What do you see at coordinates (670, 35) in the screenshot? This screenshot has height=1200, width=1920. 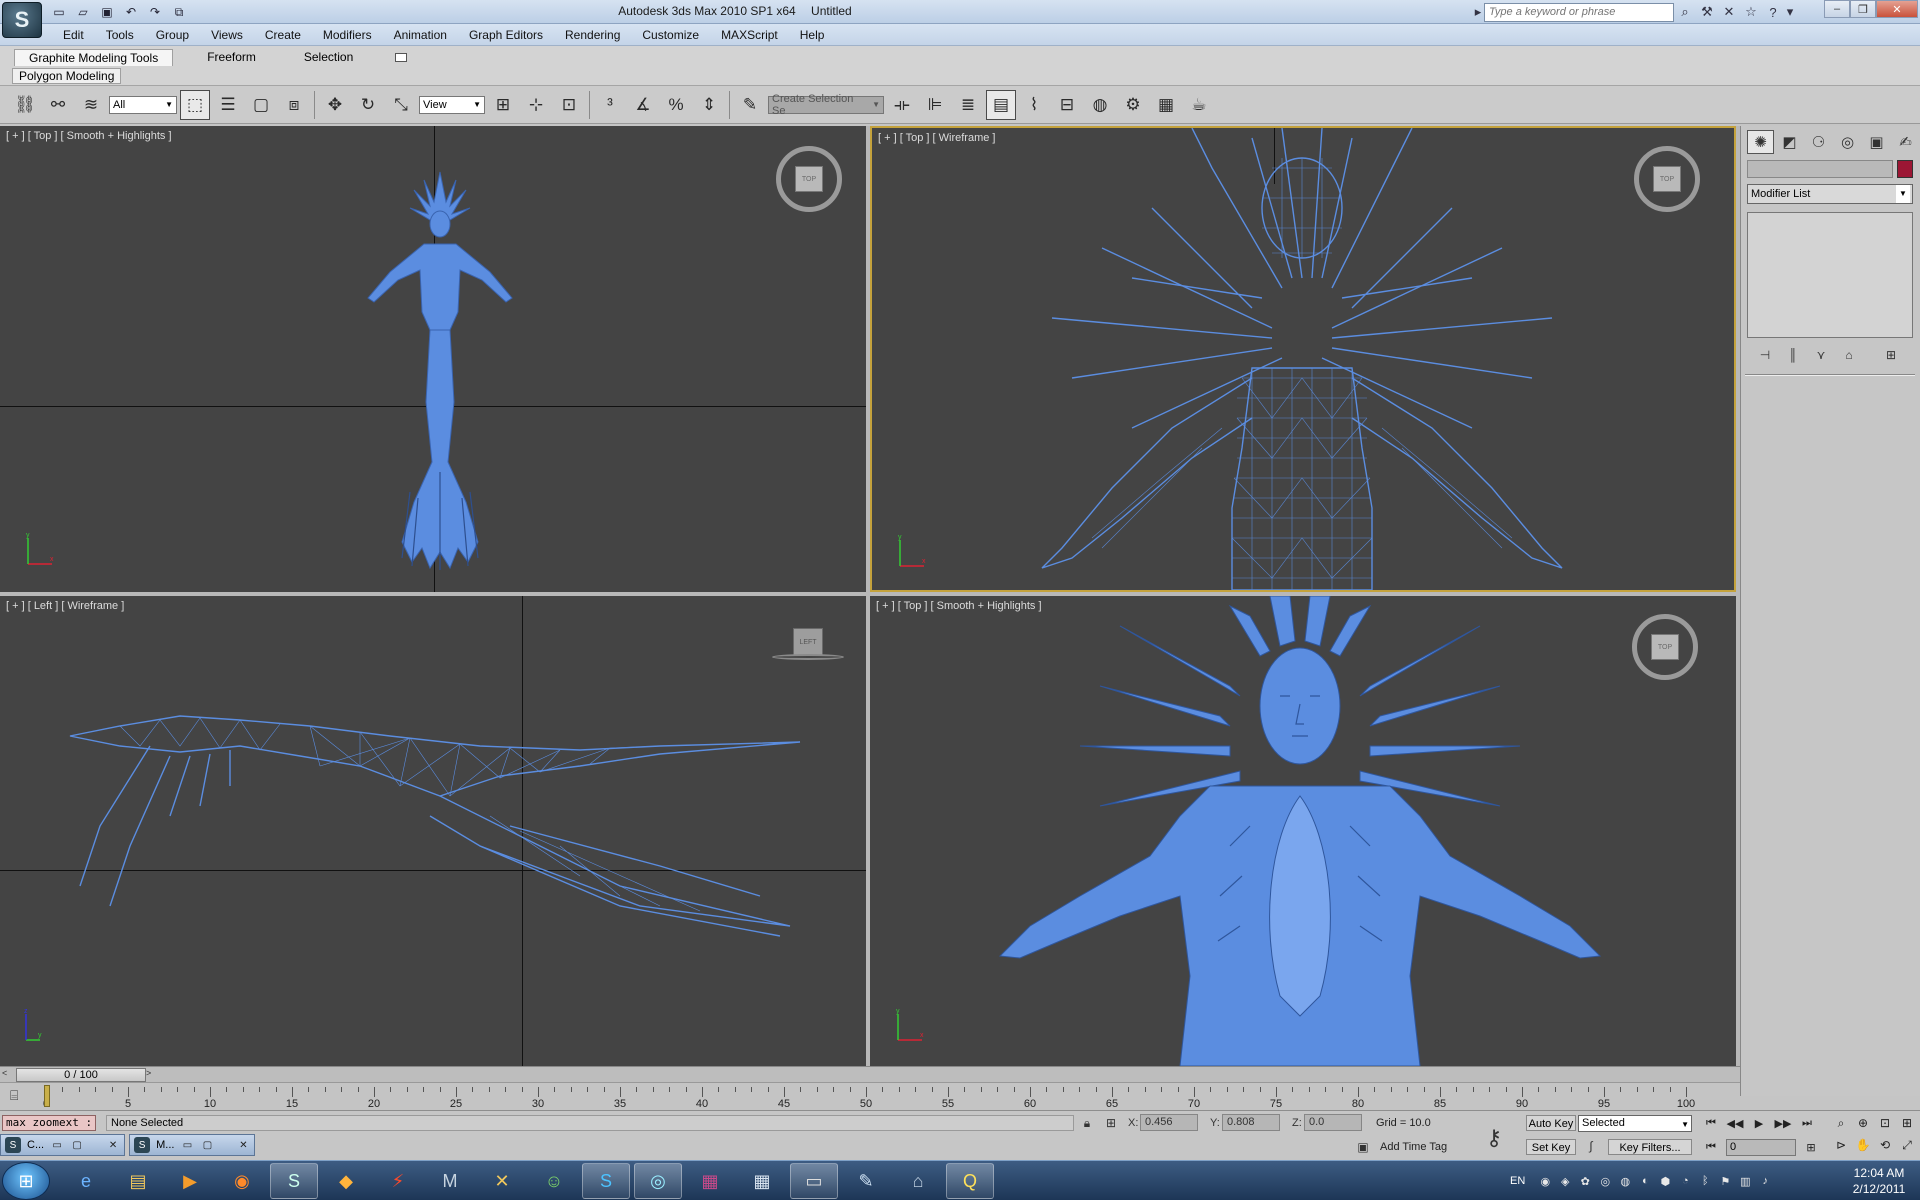 I see `menu-customize: Customize` at bounding box center [670, 35].